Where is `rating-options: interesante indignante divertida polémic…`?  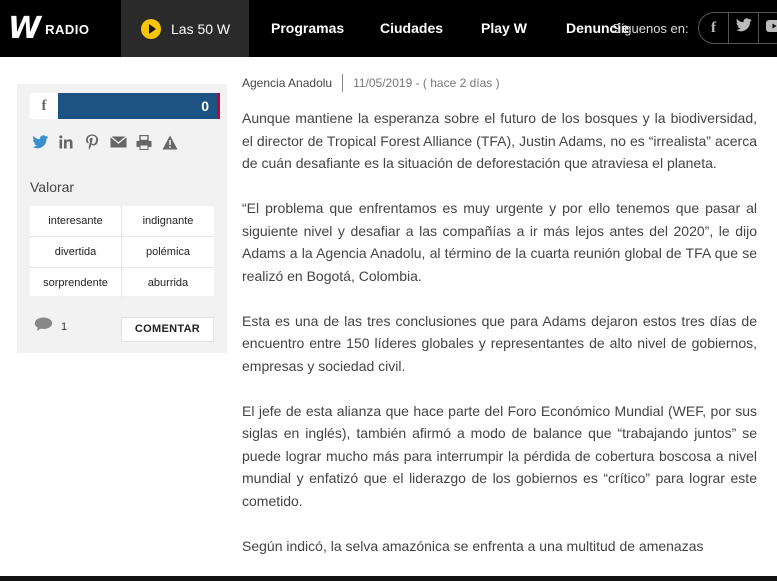
rating-options: interesante indignante divertida polémic… is located at coordinates (122, 252).